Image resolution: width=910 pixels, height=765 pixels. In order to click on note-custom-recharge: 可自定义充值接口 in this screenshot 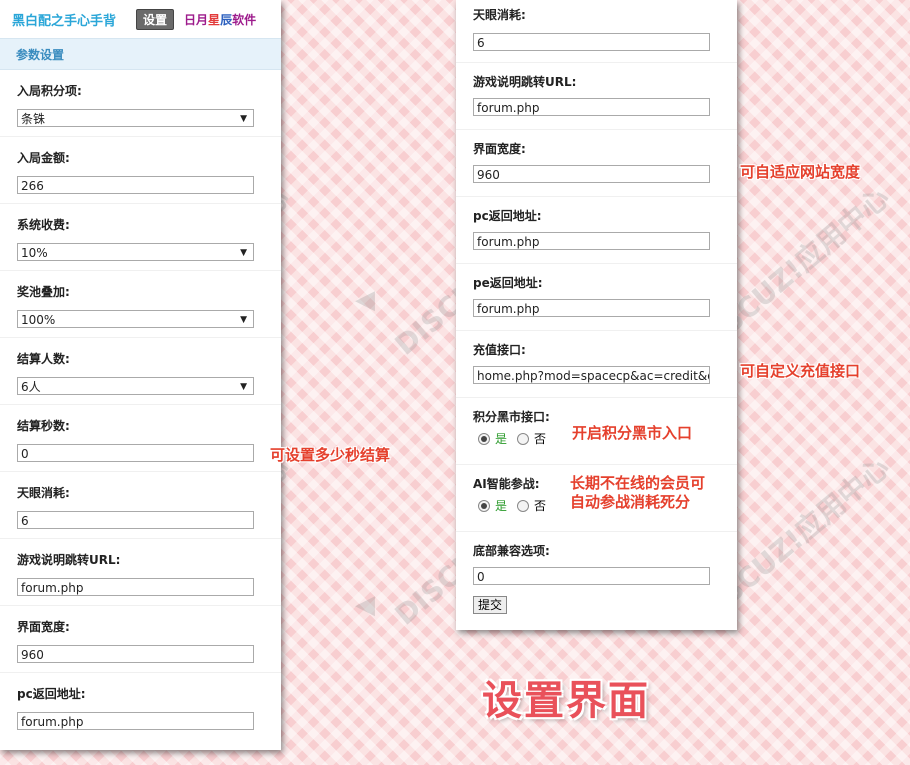, I will do `click(800, 371)`.